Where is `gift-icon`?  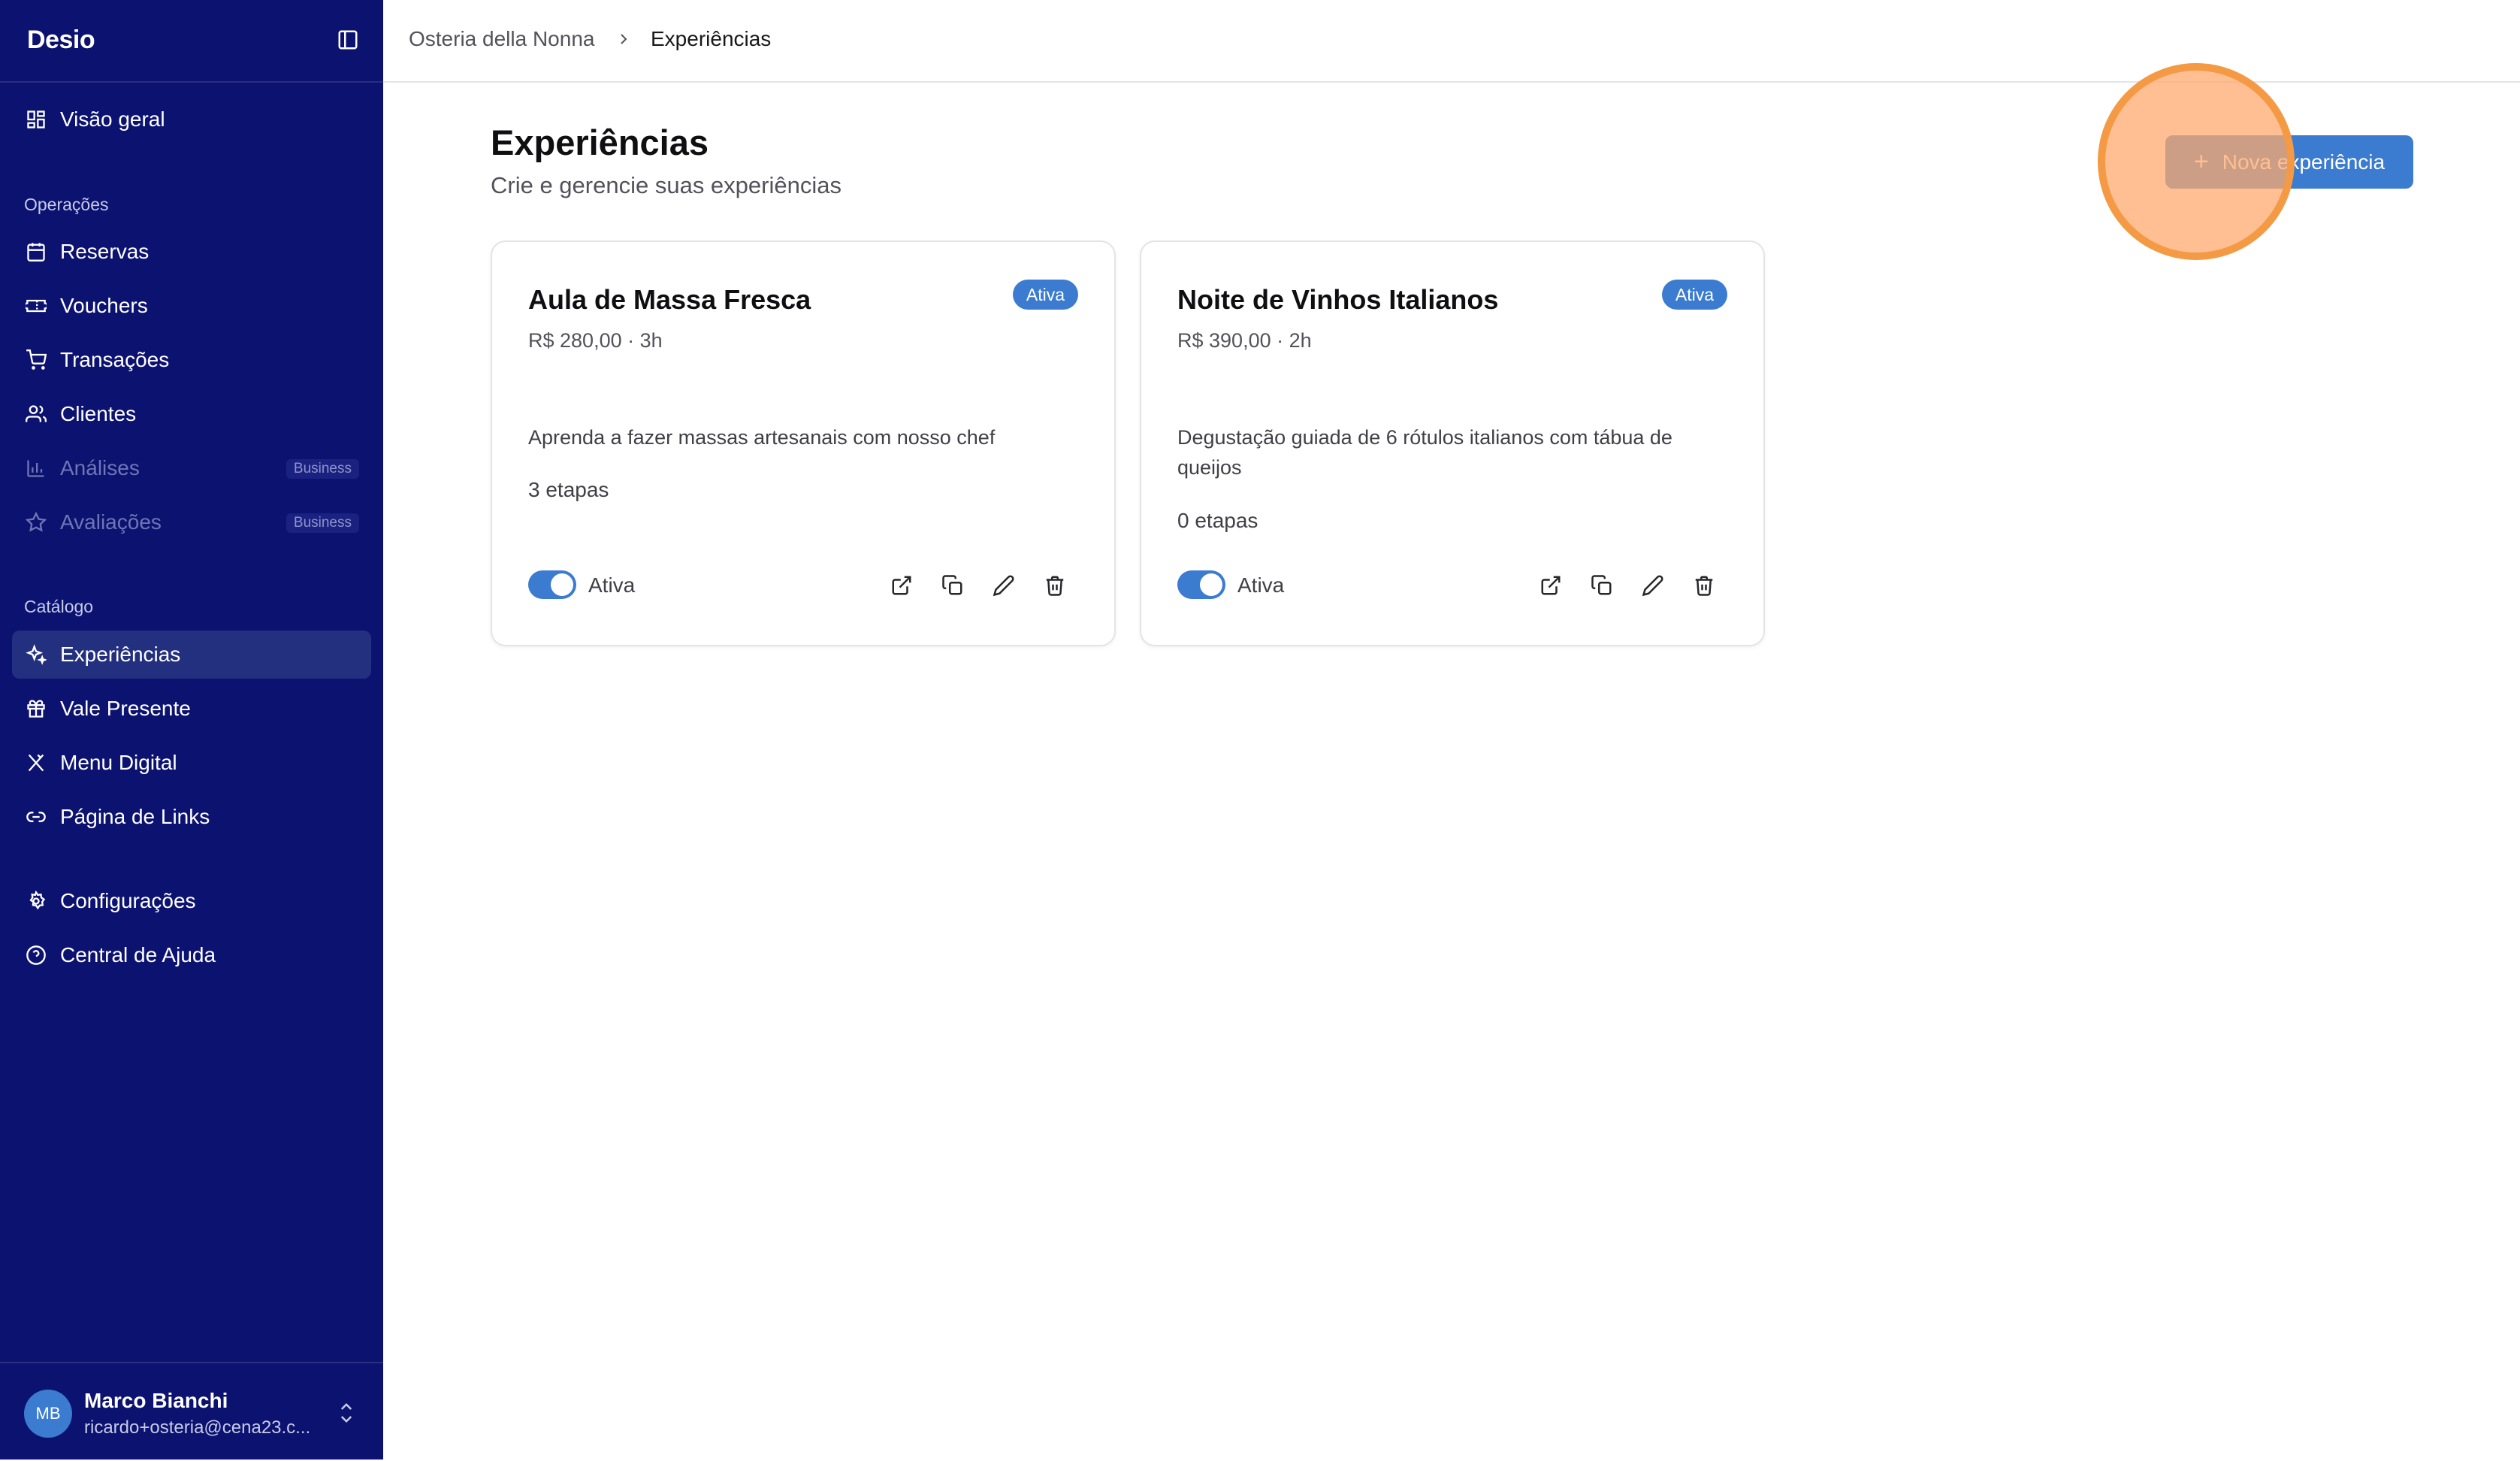 gift-icon is located at coordinates (36, 709).